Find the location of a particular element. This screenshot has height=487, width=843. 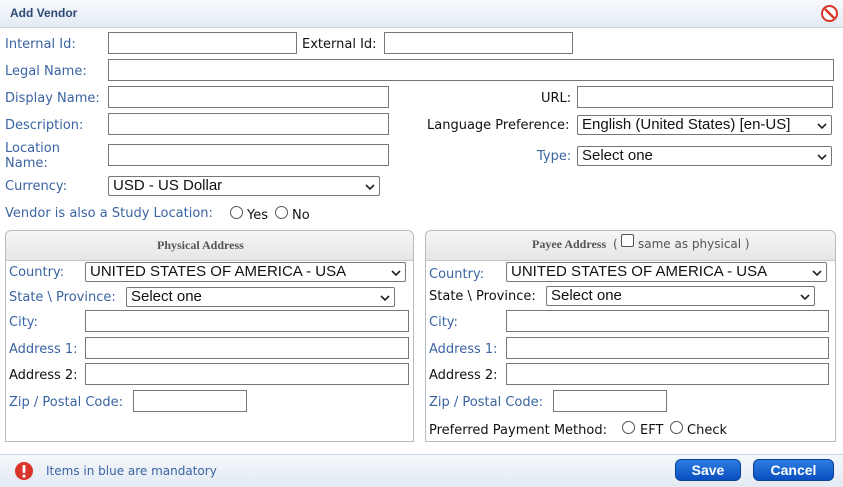

location-name-label-line1: Location is located at coordinates (32, 148).